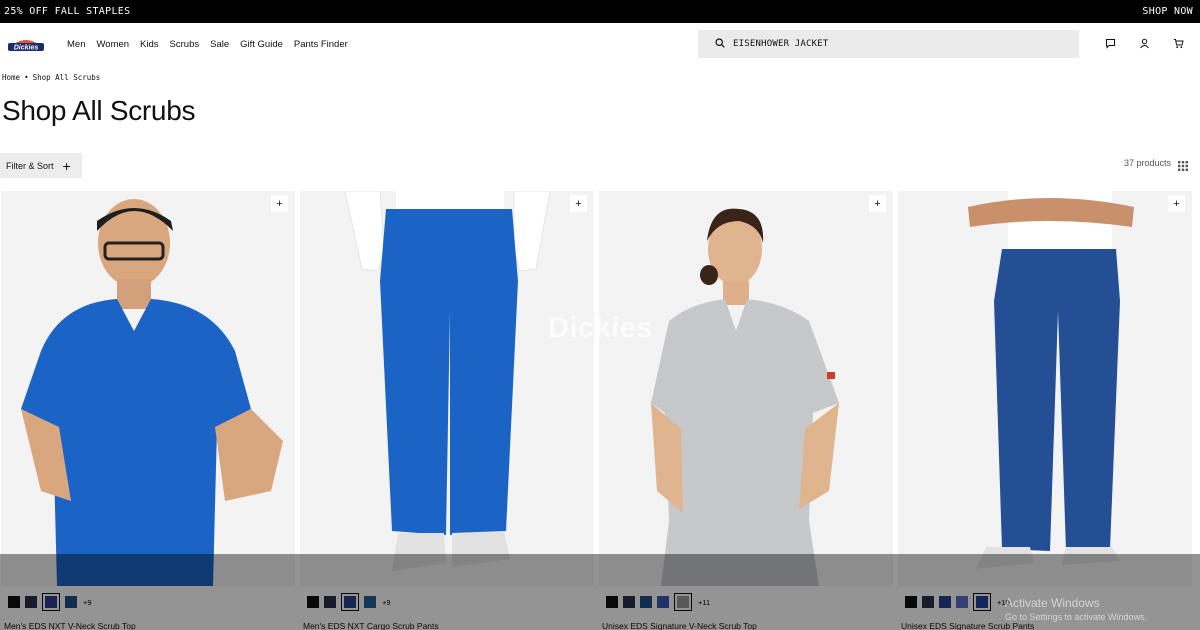  Describe the element at coordinates (1076, 617) in the screenshot. I see `activate-subtitle: Go to Settings to activate Windows.` at that location.